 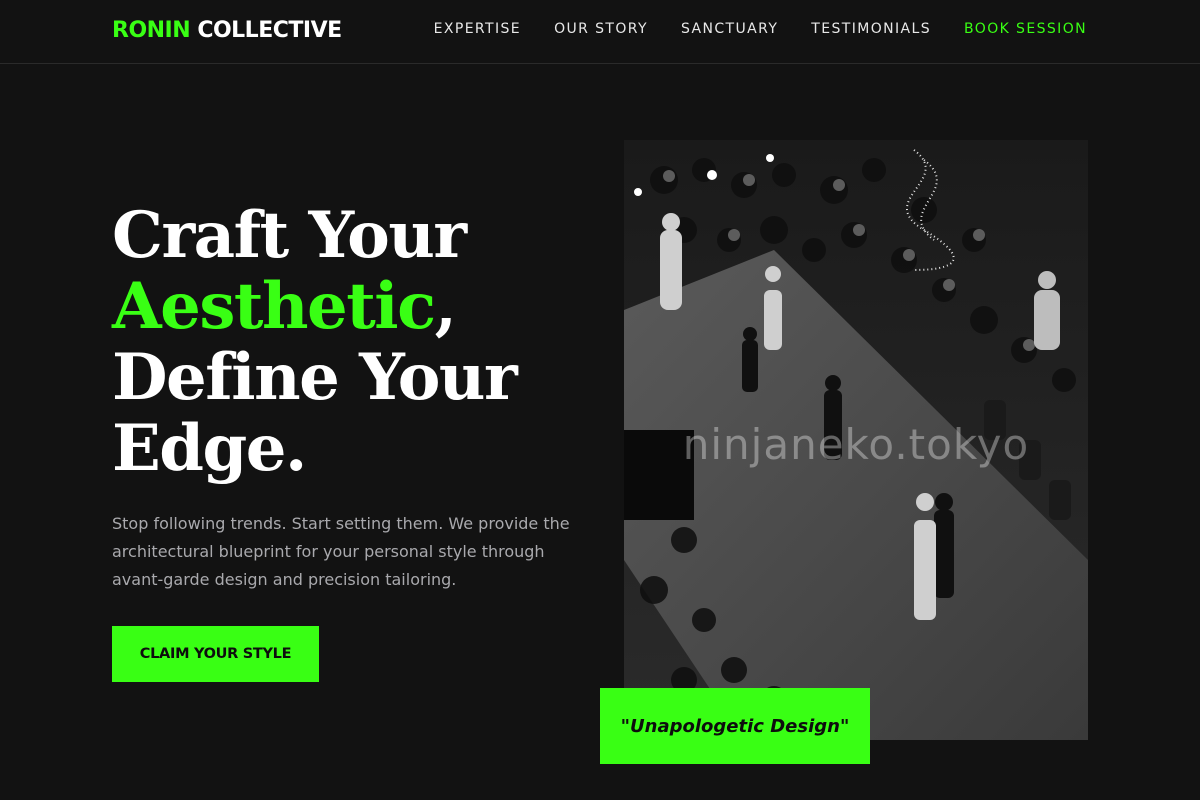 What do you see at coordinates (266, 30) in the screenshot?
I see `brand-rest-text: COLLECTIVE` at bounding box center [266, 30].